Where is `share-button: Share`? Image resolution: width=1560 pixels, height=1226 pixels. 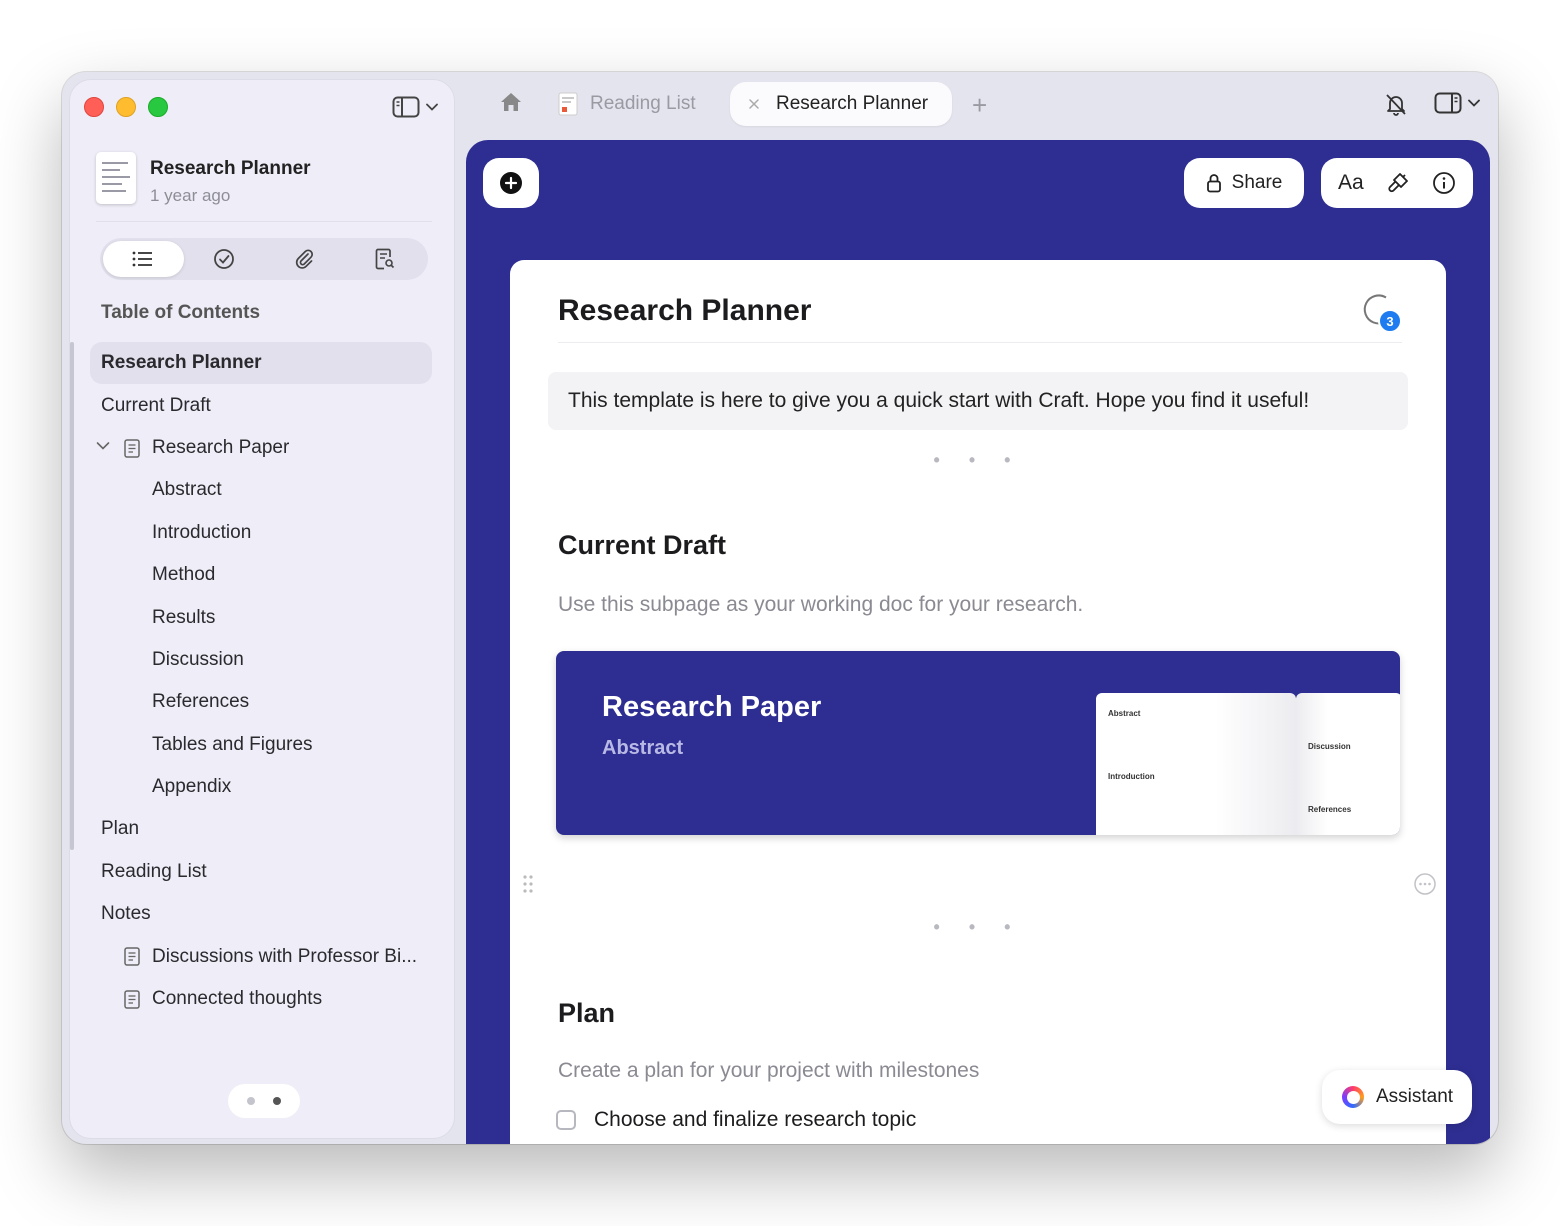 share-button: Share is located at coordinates (1244, 183).